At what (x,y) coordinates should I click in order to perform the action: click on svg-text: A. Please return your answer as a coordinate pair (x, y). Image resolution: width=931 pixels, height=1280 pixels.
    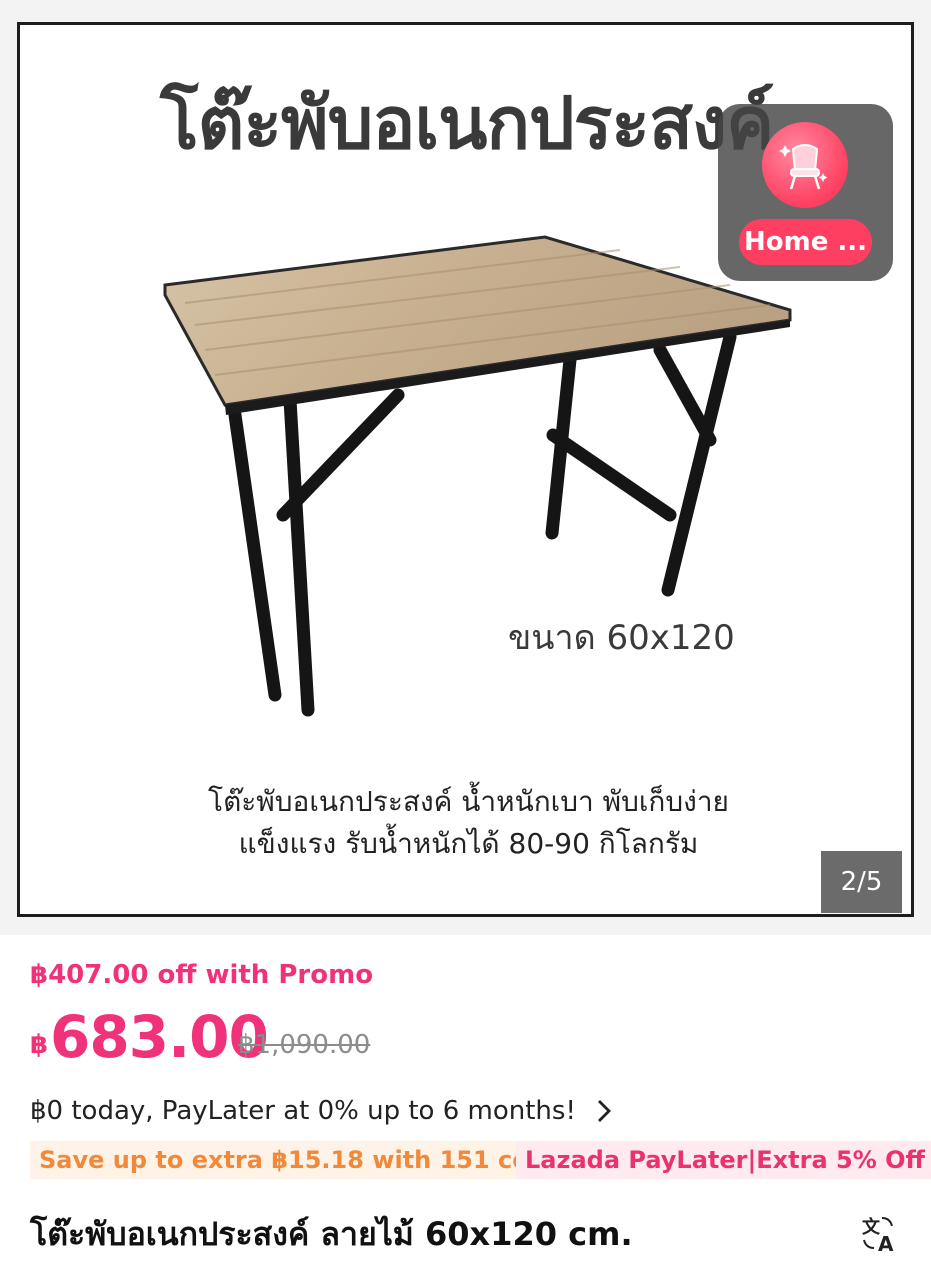
    Looking at the image, I should click on (886, 1243).